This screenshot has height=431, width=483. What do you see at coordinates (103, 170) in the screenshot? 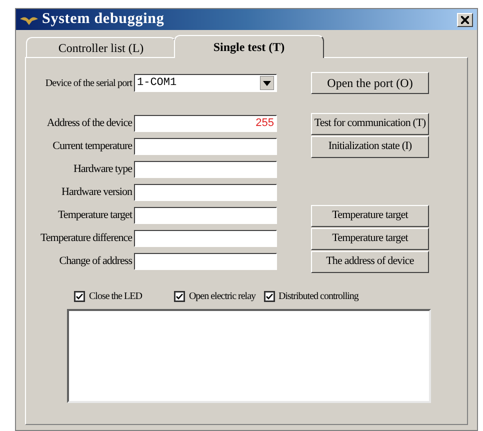
I see `field-label: Hardware type` at bounding box center [103, 170].